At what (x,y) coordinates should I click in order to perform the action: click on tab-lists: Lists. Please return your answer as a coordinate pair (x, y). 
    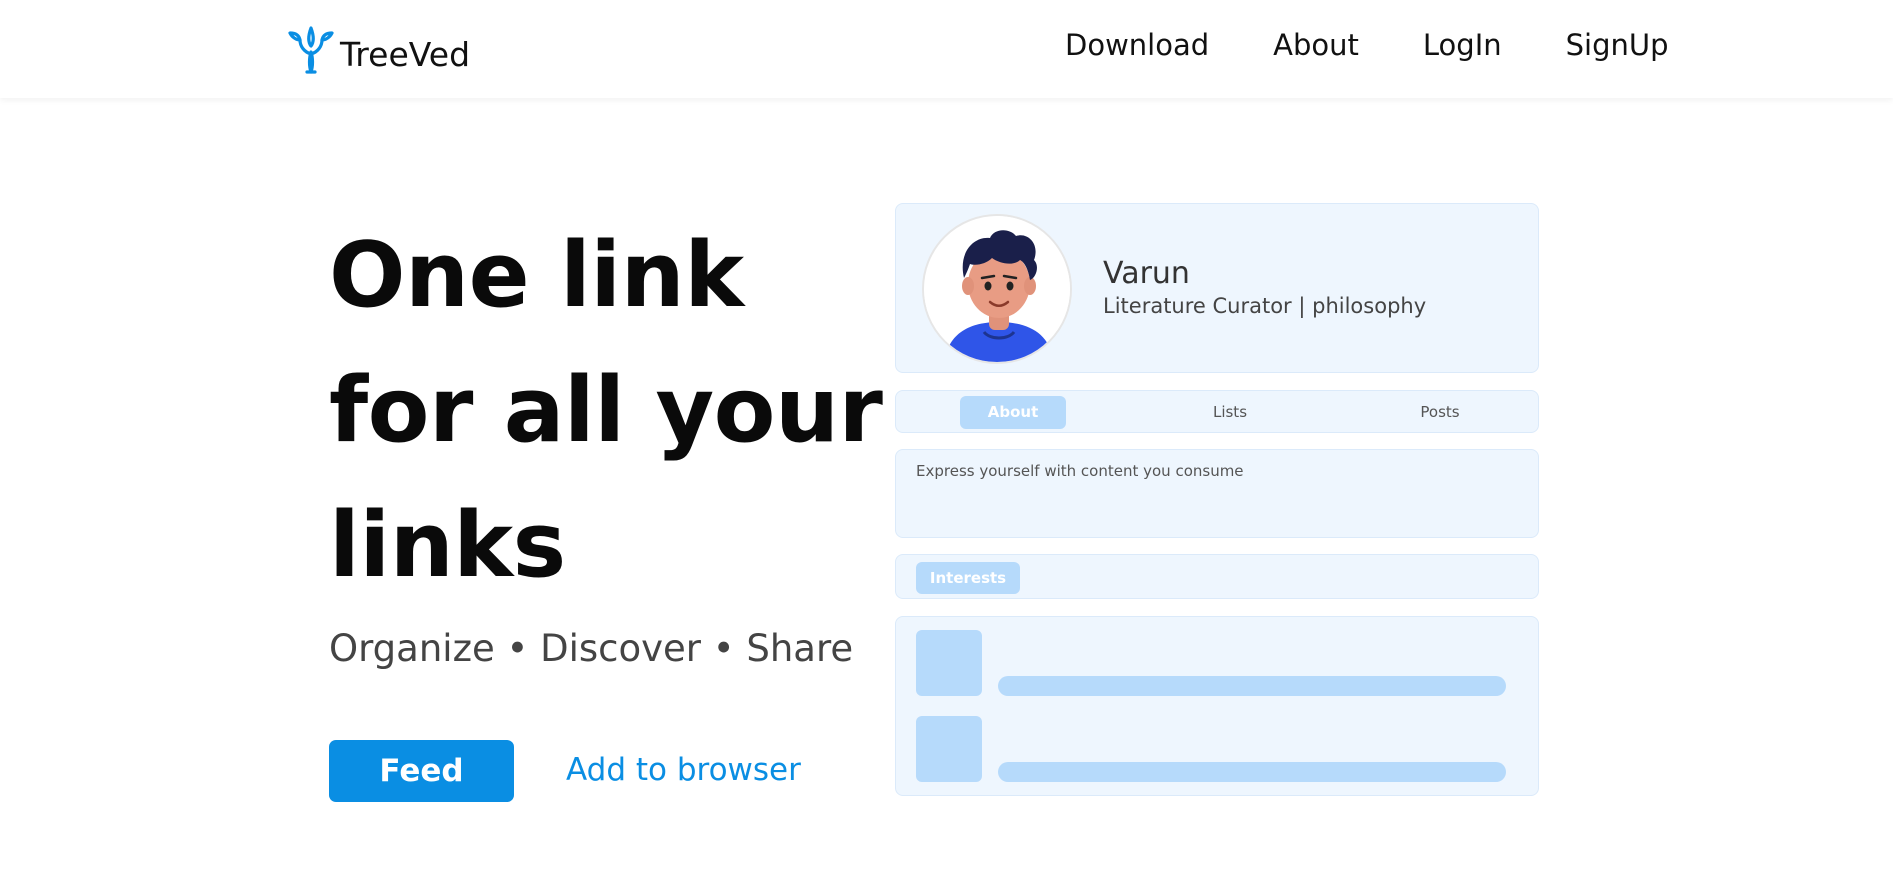
    Looking at the image, I should click on (1230, 412).